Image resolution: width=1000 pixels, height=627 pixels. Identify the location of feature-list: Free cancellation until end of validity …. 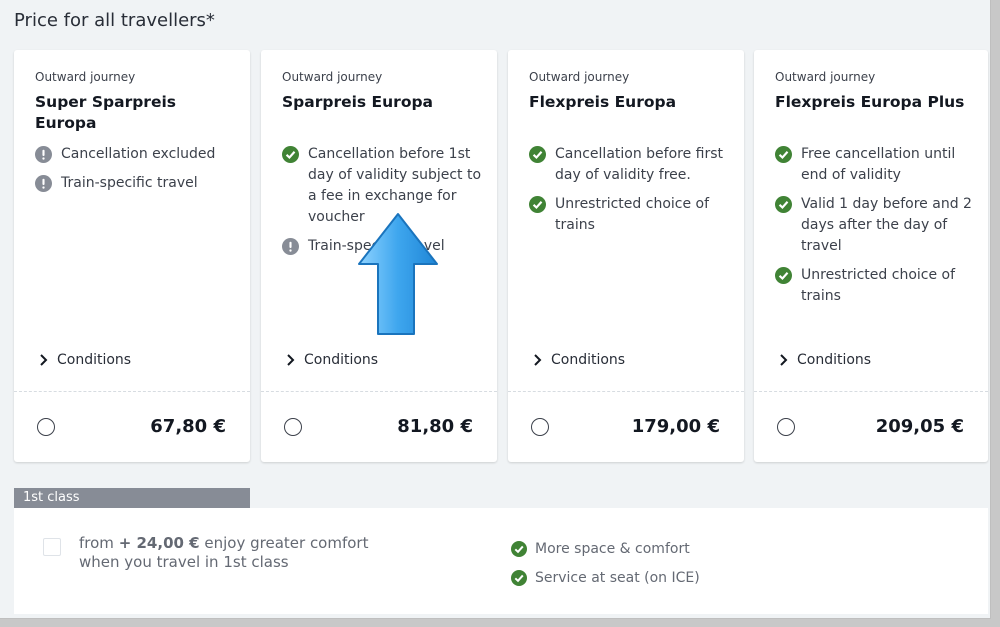
(874, 229).